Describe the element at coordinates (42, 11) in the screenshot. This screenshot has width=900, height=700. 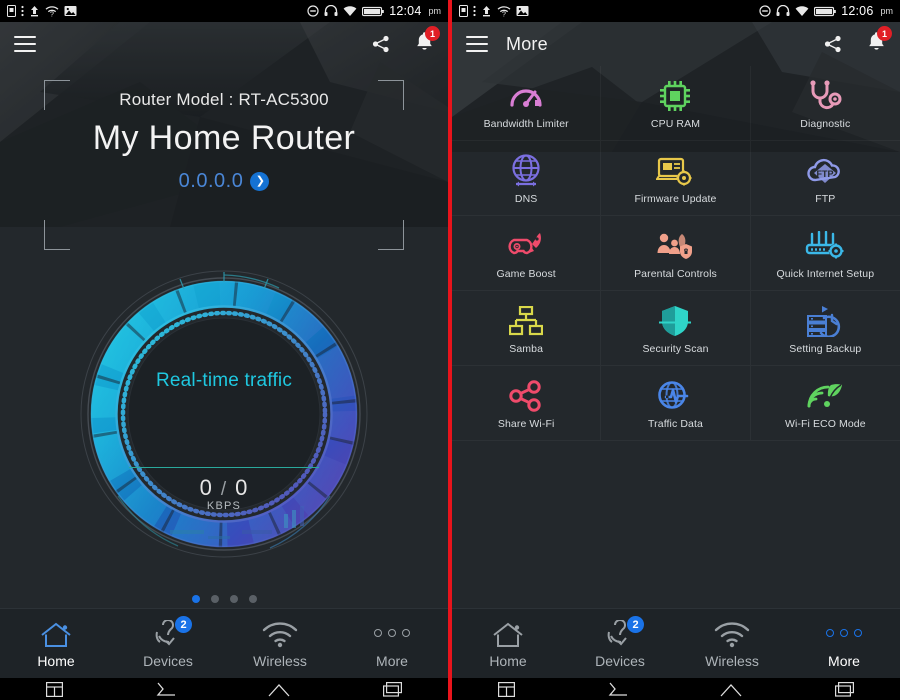
I see `status-bar-left-icons: ?` at that location.